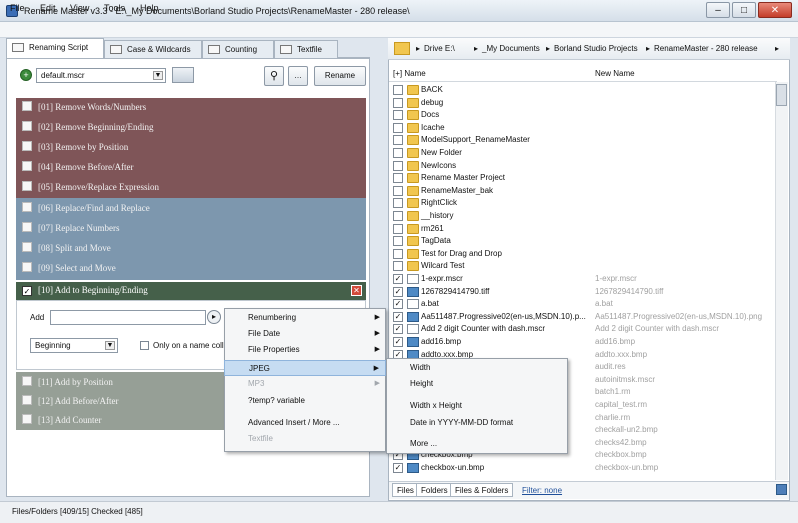 The height and width of the screenshot is (523, 798). I want to click on context-menu-item: JPEG ▶, so click(305, 368).